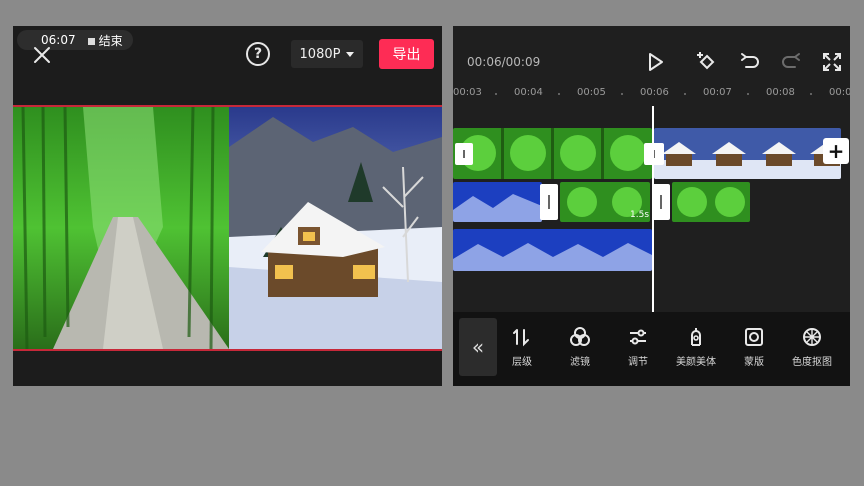 This screenshot has width=864, height=486. Describe the element at coordinates (839, 92) in the screenshot. I see `ruler-tick-label: 00:0` at that location.